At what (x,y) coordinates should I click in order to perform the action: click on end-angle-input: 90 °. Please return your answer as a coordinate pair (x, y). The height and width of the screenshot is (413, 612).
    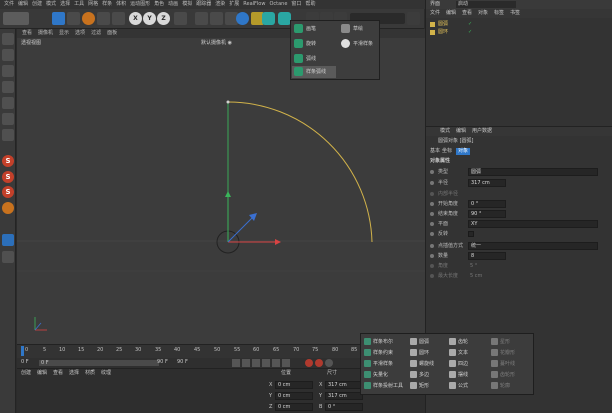
    Looking at the image, I should click on (487, 214).